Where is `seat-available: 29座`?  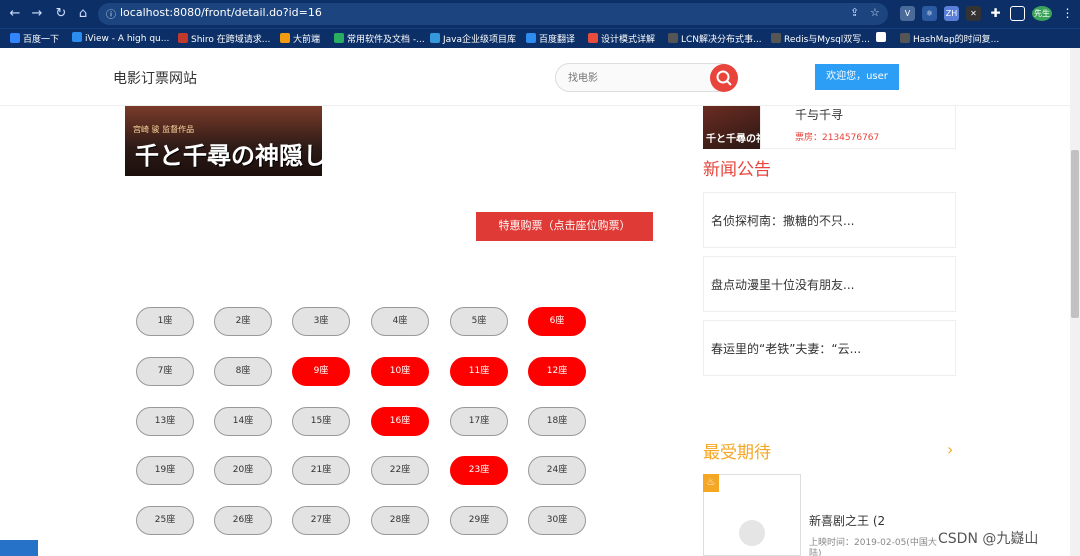
seat-available: 29座 is located at coordinates (479, 520).